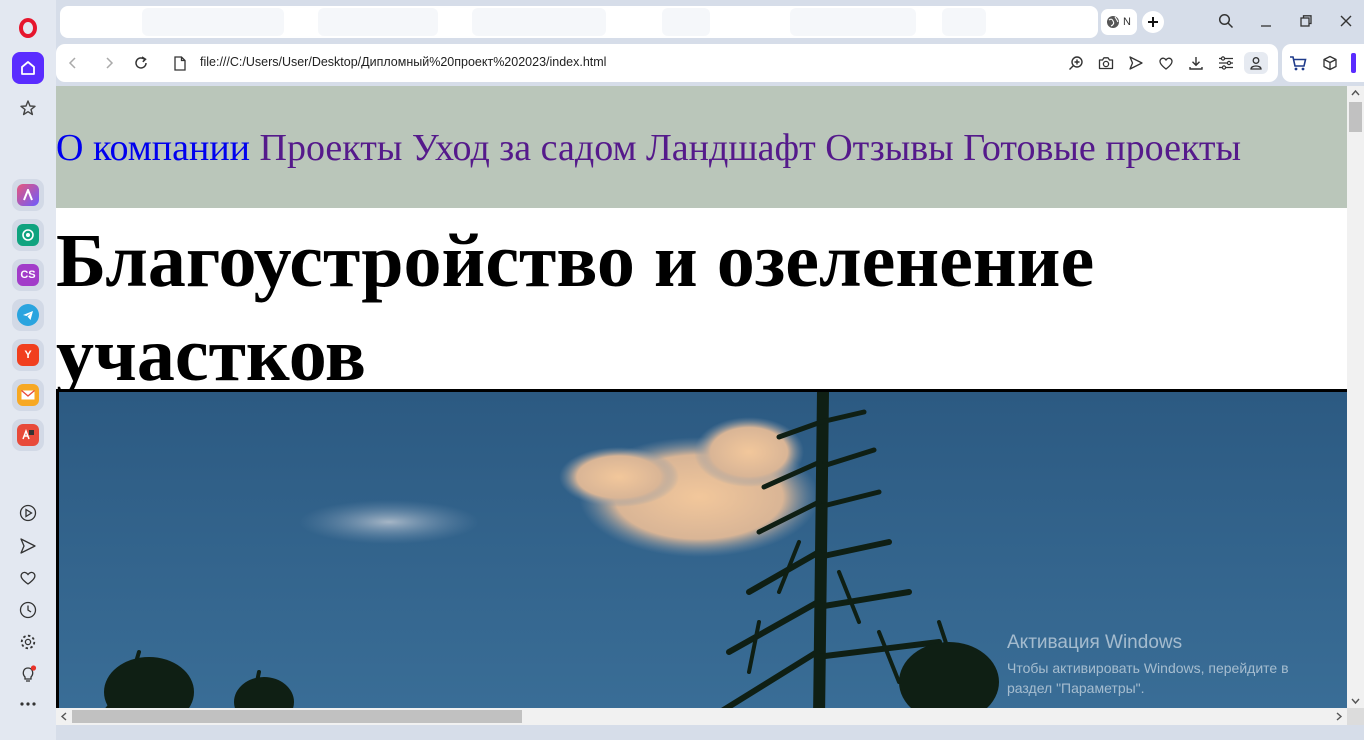 The height and width of the screenshot is (740, 1364). Describe the element at coordinates (180, 63) in the screenshot. I see `file-page-icon` at that location.